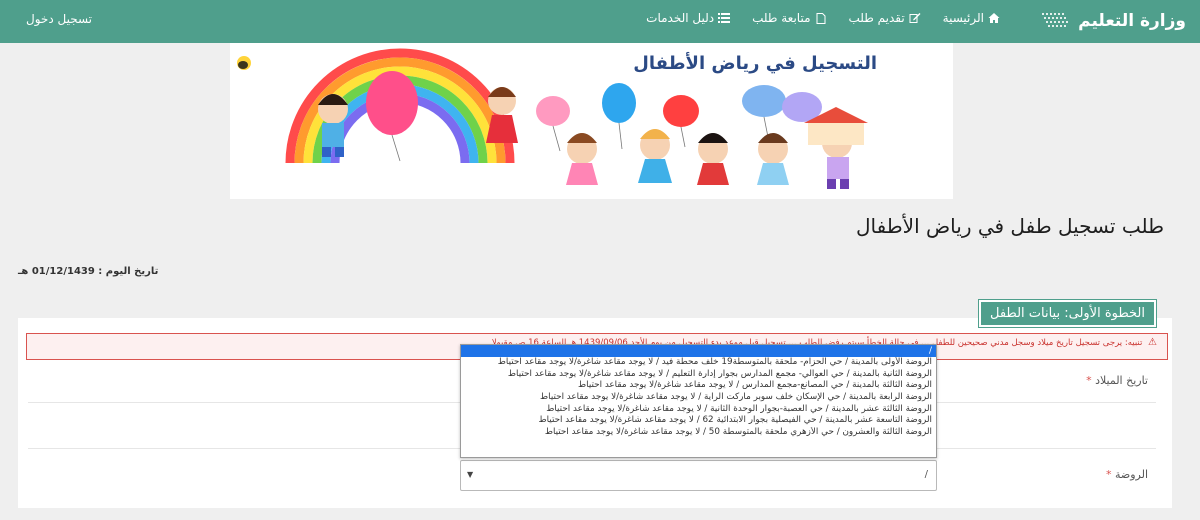 The width and height of the screenshot is (1200, 520). What do you see at coordinates (1152, 342) in the screenshot?
I see `warning-icon: ⚠` at bounding box center [1152, 342].